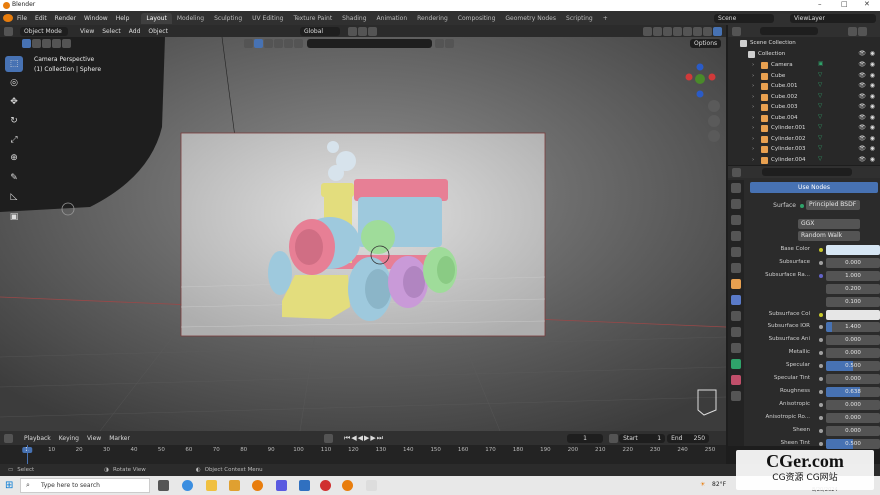 The height and width of the screenshot is (495, 880). Describe the element at coordinates (257, 485) in the screenshot. I see `blender-taskbar-icon` at that location.